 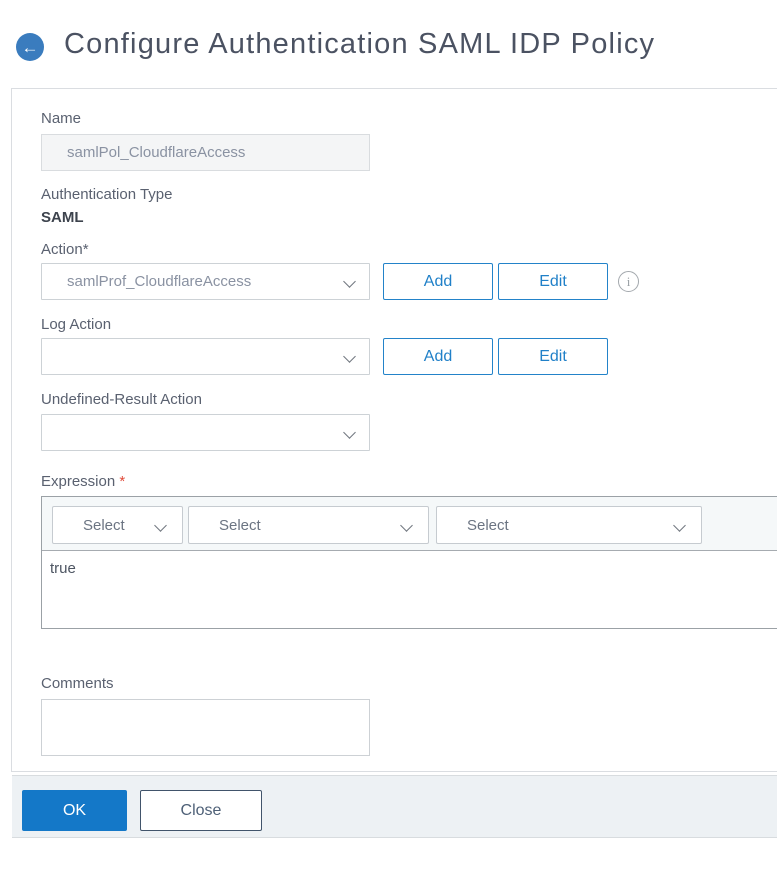 What do you see at coordinates (121, 399) in the screenshot?
I see `undefined-result-action-label: Undefined-Result Action` at bounding box center [121, 399].